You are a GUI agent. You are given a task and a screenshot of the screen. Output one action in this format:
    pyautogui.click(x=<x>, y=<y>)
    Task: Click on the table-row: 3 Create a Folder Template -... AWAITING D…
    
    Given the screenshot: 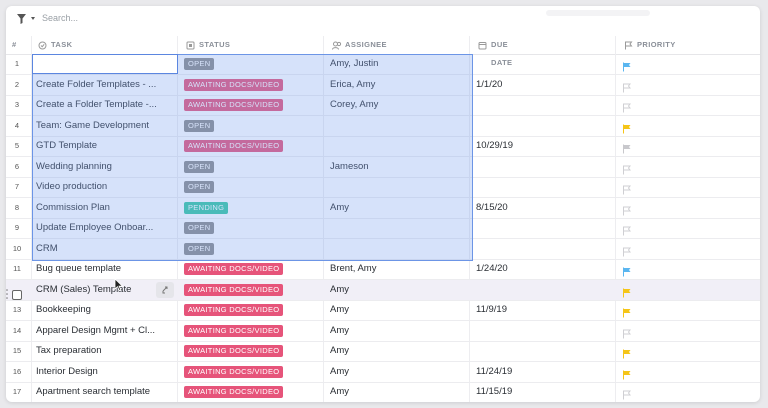 What is the action you would take?
    pyautogui.click(x=383, y=105)
    